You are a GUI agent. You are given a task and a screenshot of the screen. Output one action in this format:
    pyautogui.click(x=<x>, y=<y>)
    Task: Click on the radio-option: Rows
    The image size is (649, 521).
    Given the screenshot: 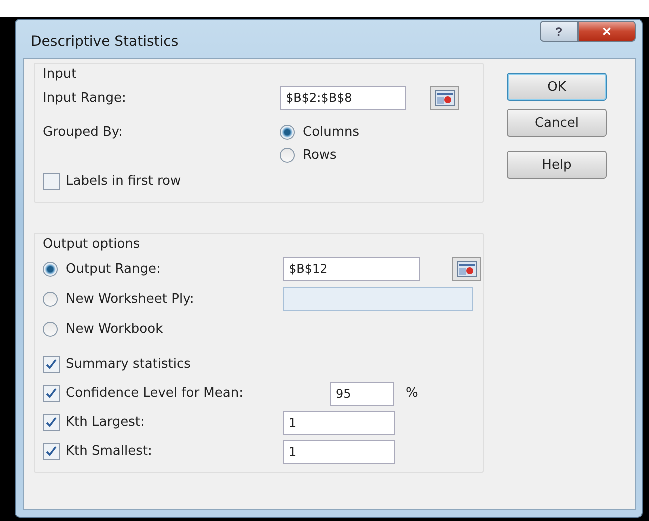 What is the action you would take?
    pyautogui.click(x=308, y=155)
    